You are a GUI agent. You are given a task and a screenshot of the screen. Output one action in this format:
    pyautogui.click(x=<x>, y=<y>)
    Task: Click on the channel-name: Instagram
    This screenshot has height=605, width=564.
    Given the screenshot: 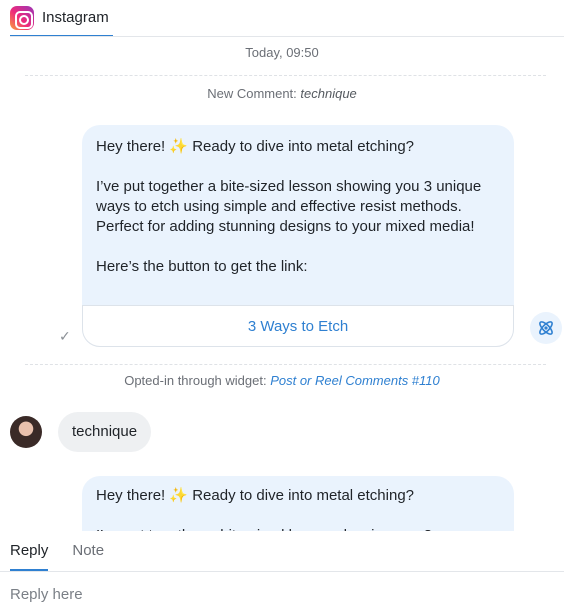 What is the action you would take?
    pyautogui.click(x=75, y=17)
    